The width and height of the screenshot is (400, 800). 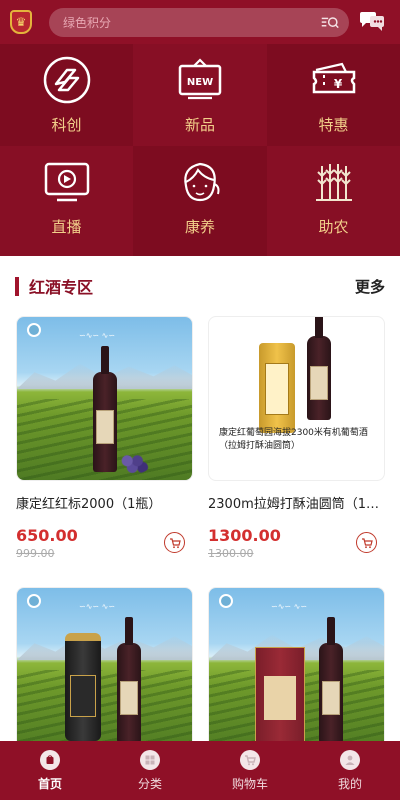 I want to click on tab-label: 购物车, so click(x=249, y=783).